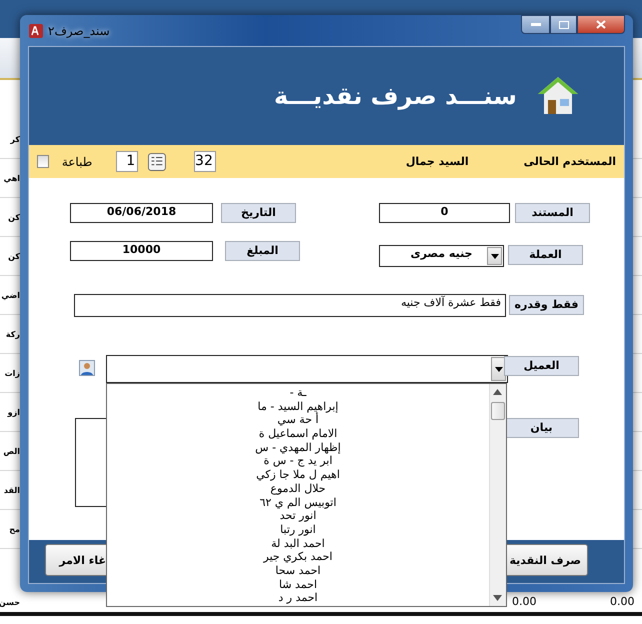  Describe the element at coordinates (11, 490) in the screenshot. I see `table-cell-text: القد` at that location.